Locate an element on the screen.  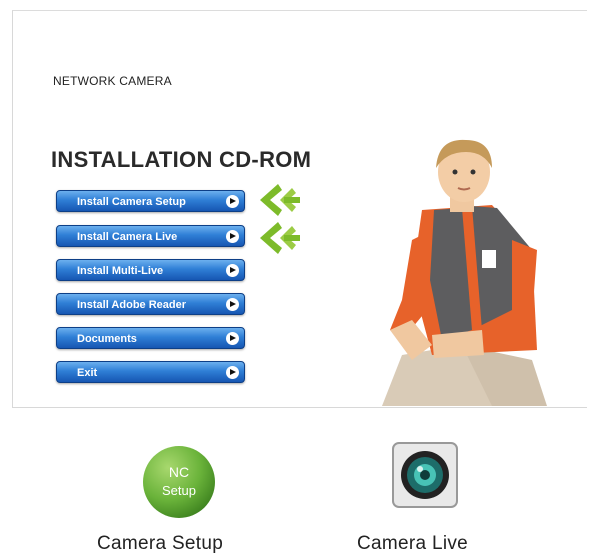
install-multi-live-button: Install Multi-Live is located at coordinates (150, 270).